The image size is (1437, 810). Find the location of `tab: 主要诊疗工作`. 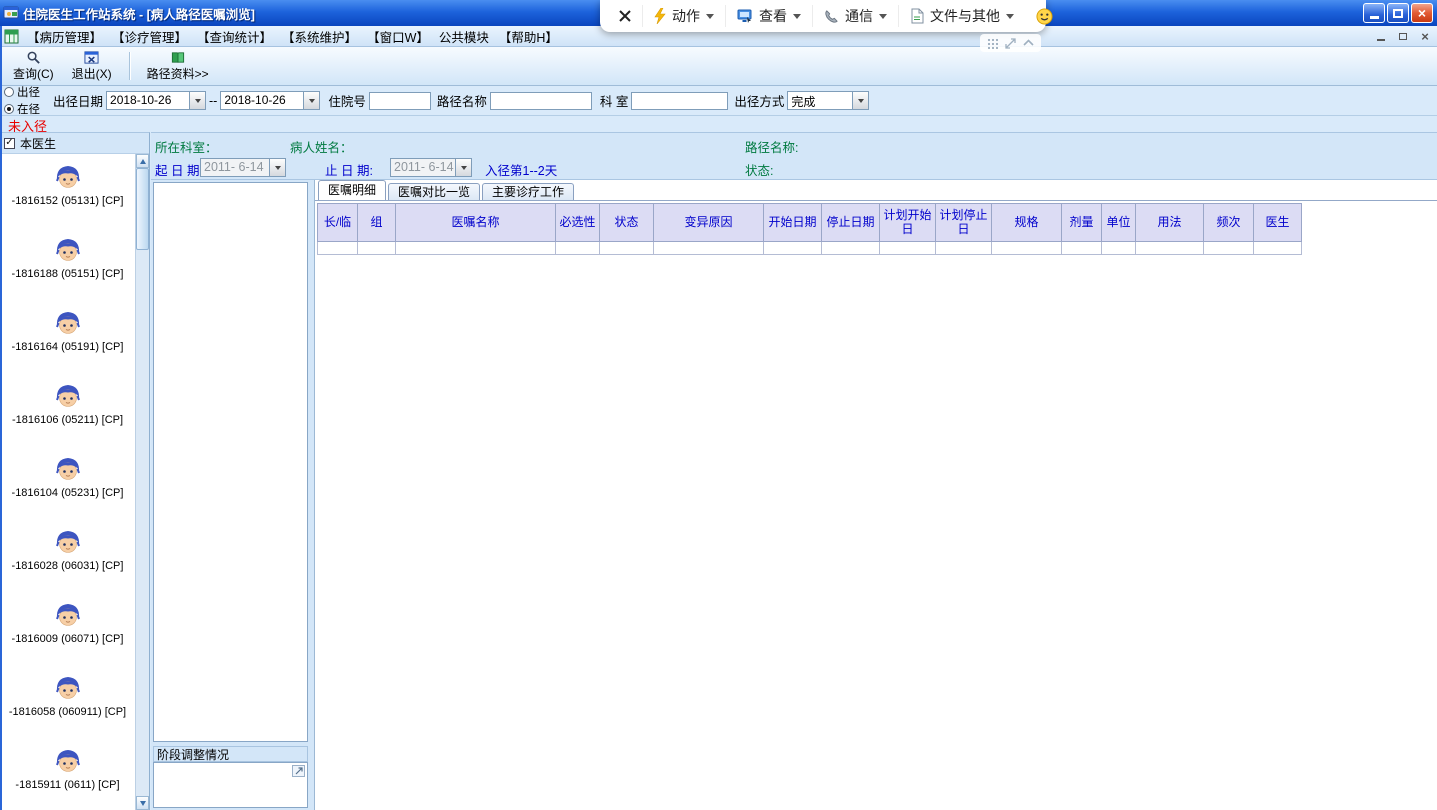

tab: 主要诊疗工作 is located at coordinates (528, 191).